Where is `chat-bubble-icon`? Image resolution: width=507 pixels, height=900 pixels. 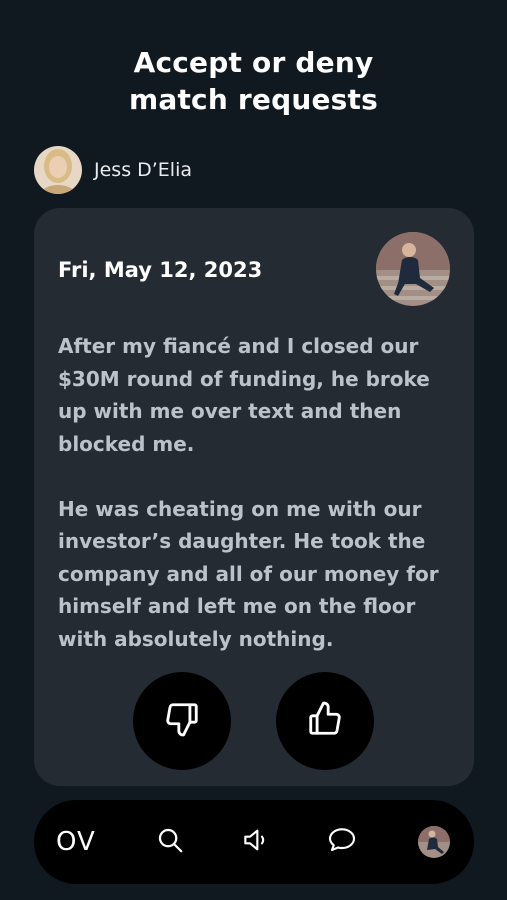 chat-bubble-icon is located at coordinates (342, 842).